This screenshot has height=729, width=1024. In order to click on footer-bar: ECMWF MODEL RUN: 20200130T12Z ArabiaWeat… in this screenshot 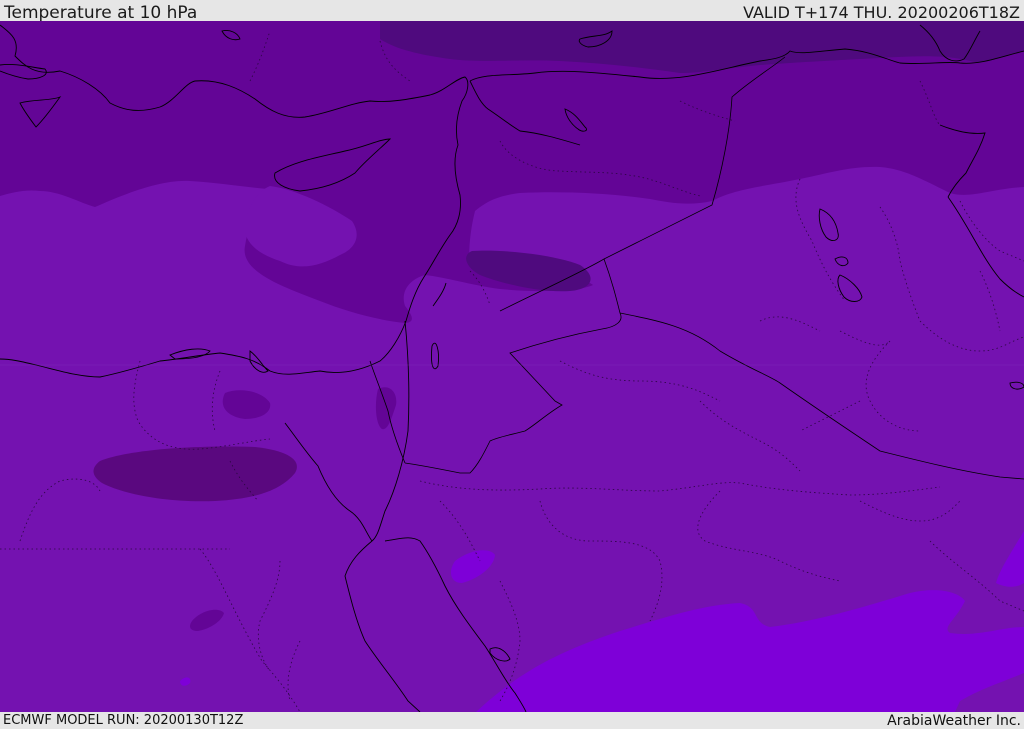, I will do `click(512, 720)`.